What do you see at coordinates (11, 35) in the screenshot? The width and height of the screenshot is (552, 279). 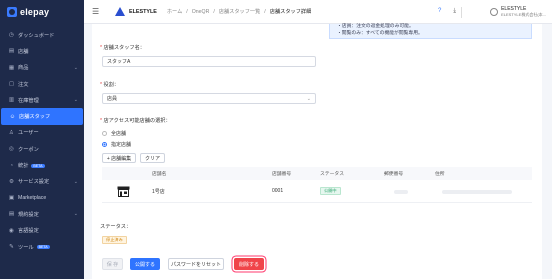 I see `dashboard-icon: ◷` at bounding box center [11, 35].